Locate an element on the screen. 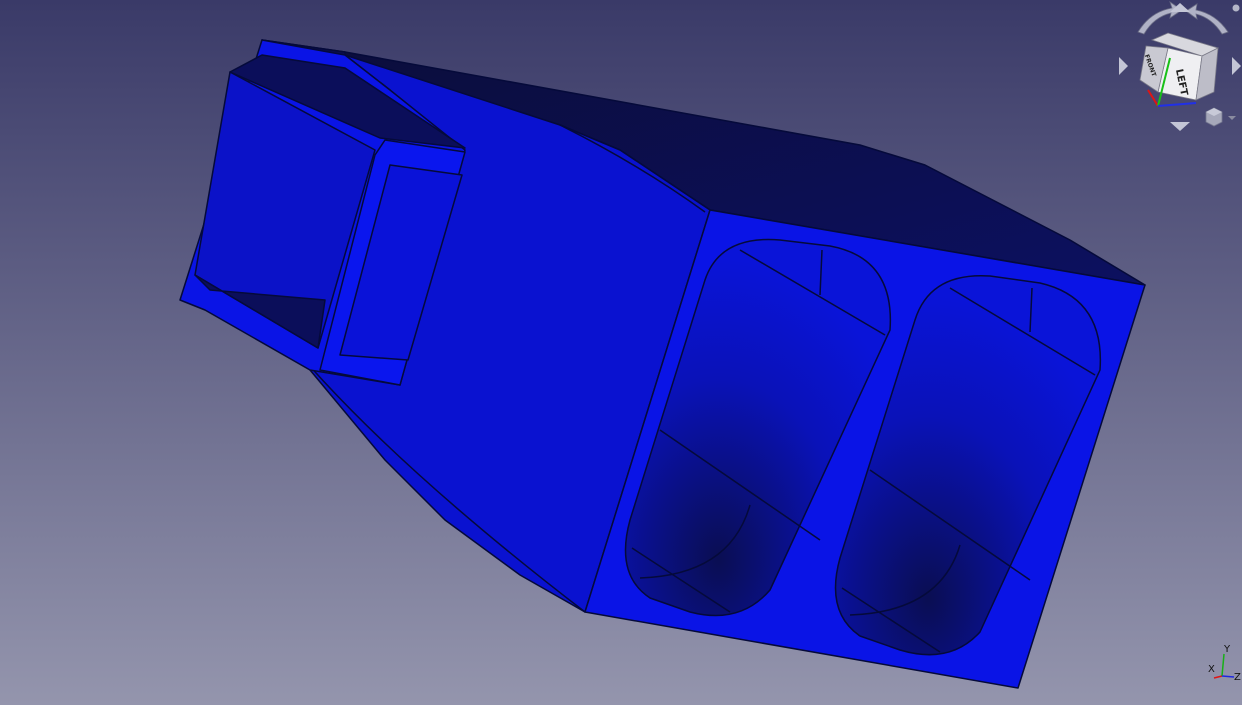  y-axis-line is located at coordinates (1223, 665).